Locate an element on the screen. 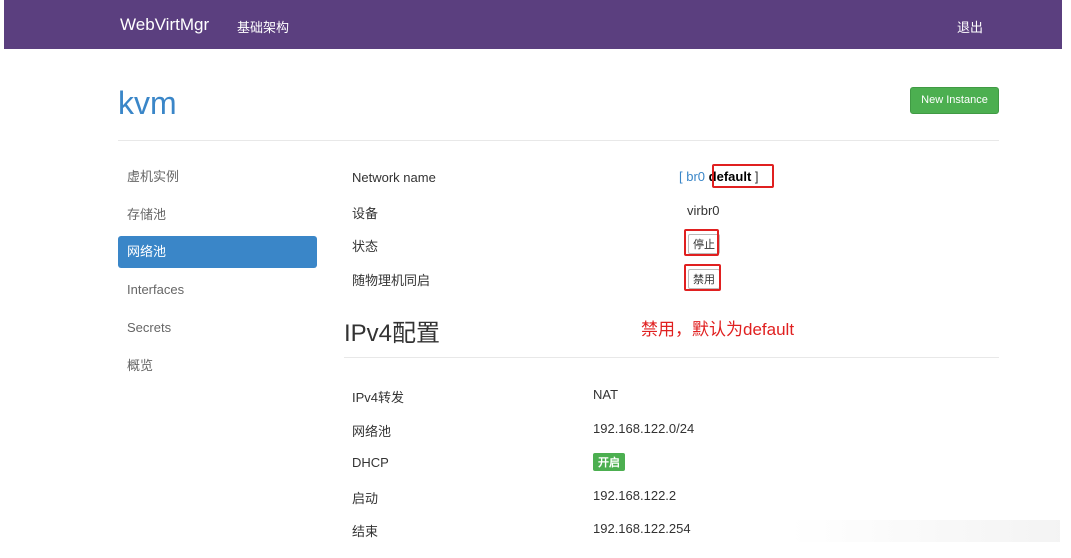 Image resolution: width=1071 pixels, height=558 pixels. highlight-box-stop is located at coordinates (701, 242).